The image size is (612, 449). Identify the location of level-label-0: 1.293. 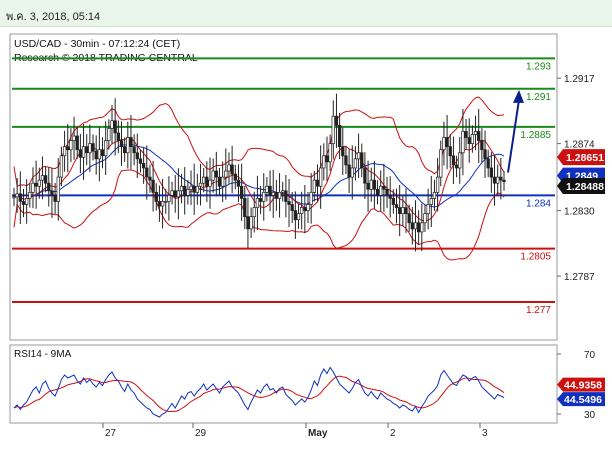
(538, 66).